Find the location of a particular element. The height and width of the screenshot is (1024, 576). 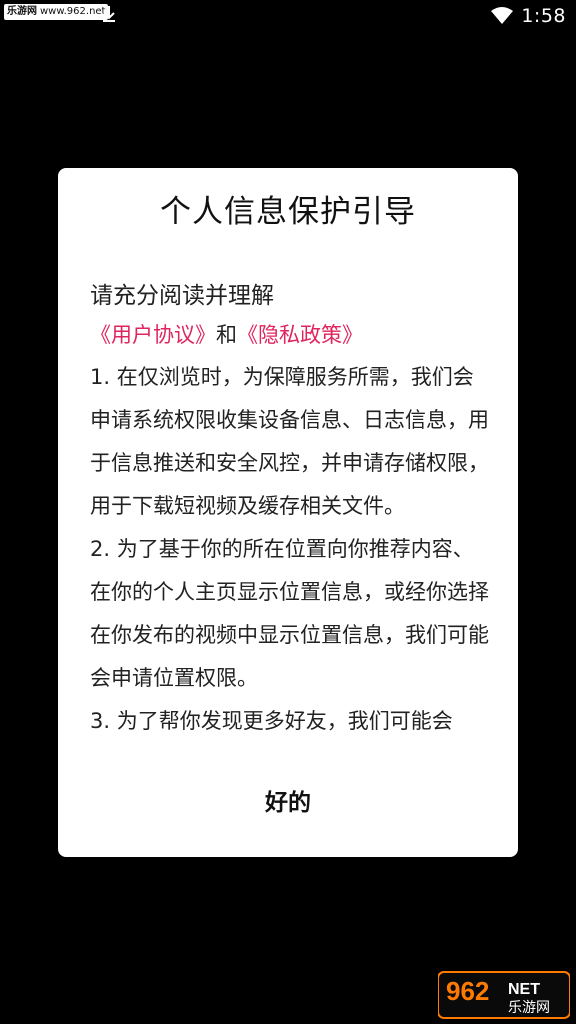

privacy-policy-link: 《隐私政策》 is located at coordinates (300, 335).